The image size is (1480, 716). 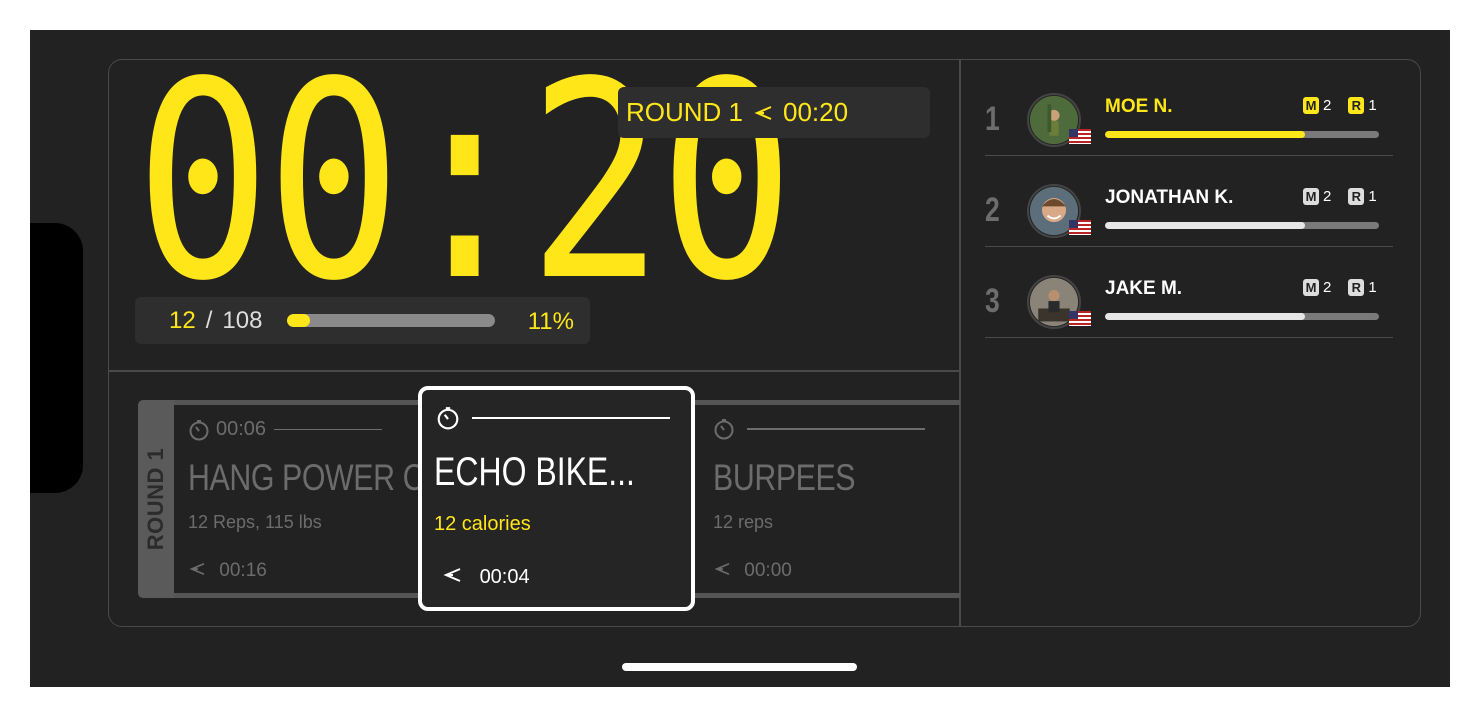 I want to click on athlete-name: MOE N., so click(x=1139, y=106).